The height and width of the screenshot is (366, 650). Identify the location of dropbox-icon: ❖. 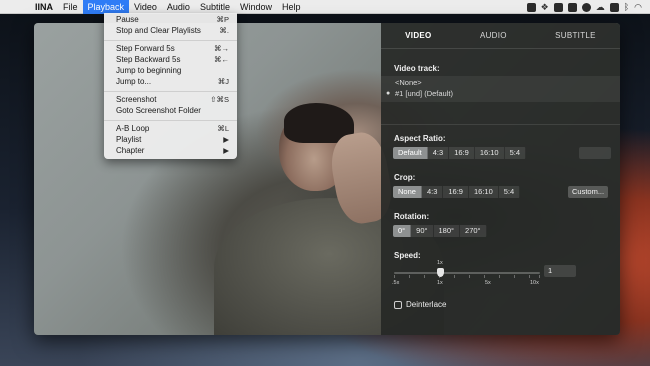
(545, 7).